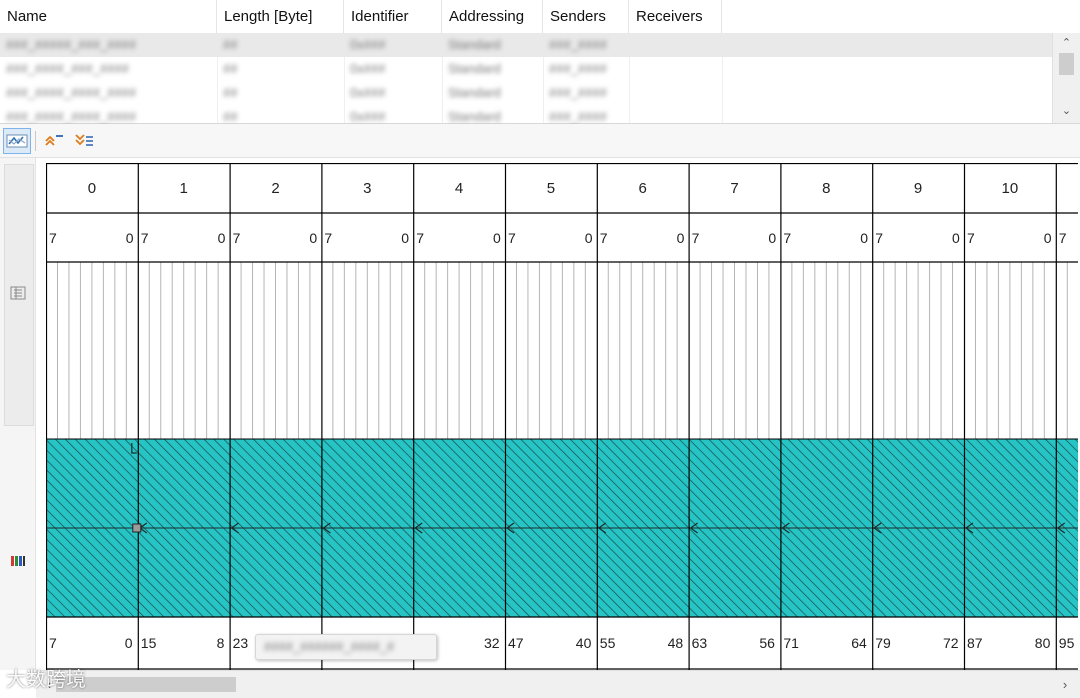  Describe the element at coordinates (53, 643) in the screenshot. I see `bit-number-high-label: 7` at that location.